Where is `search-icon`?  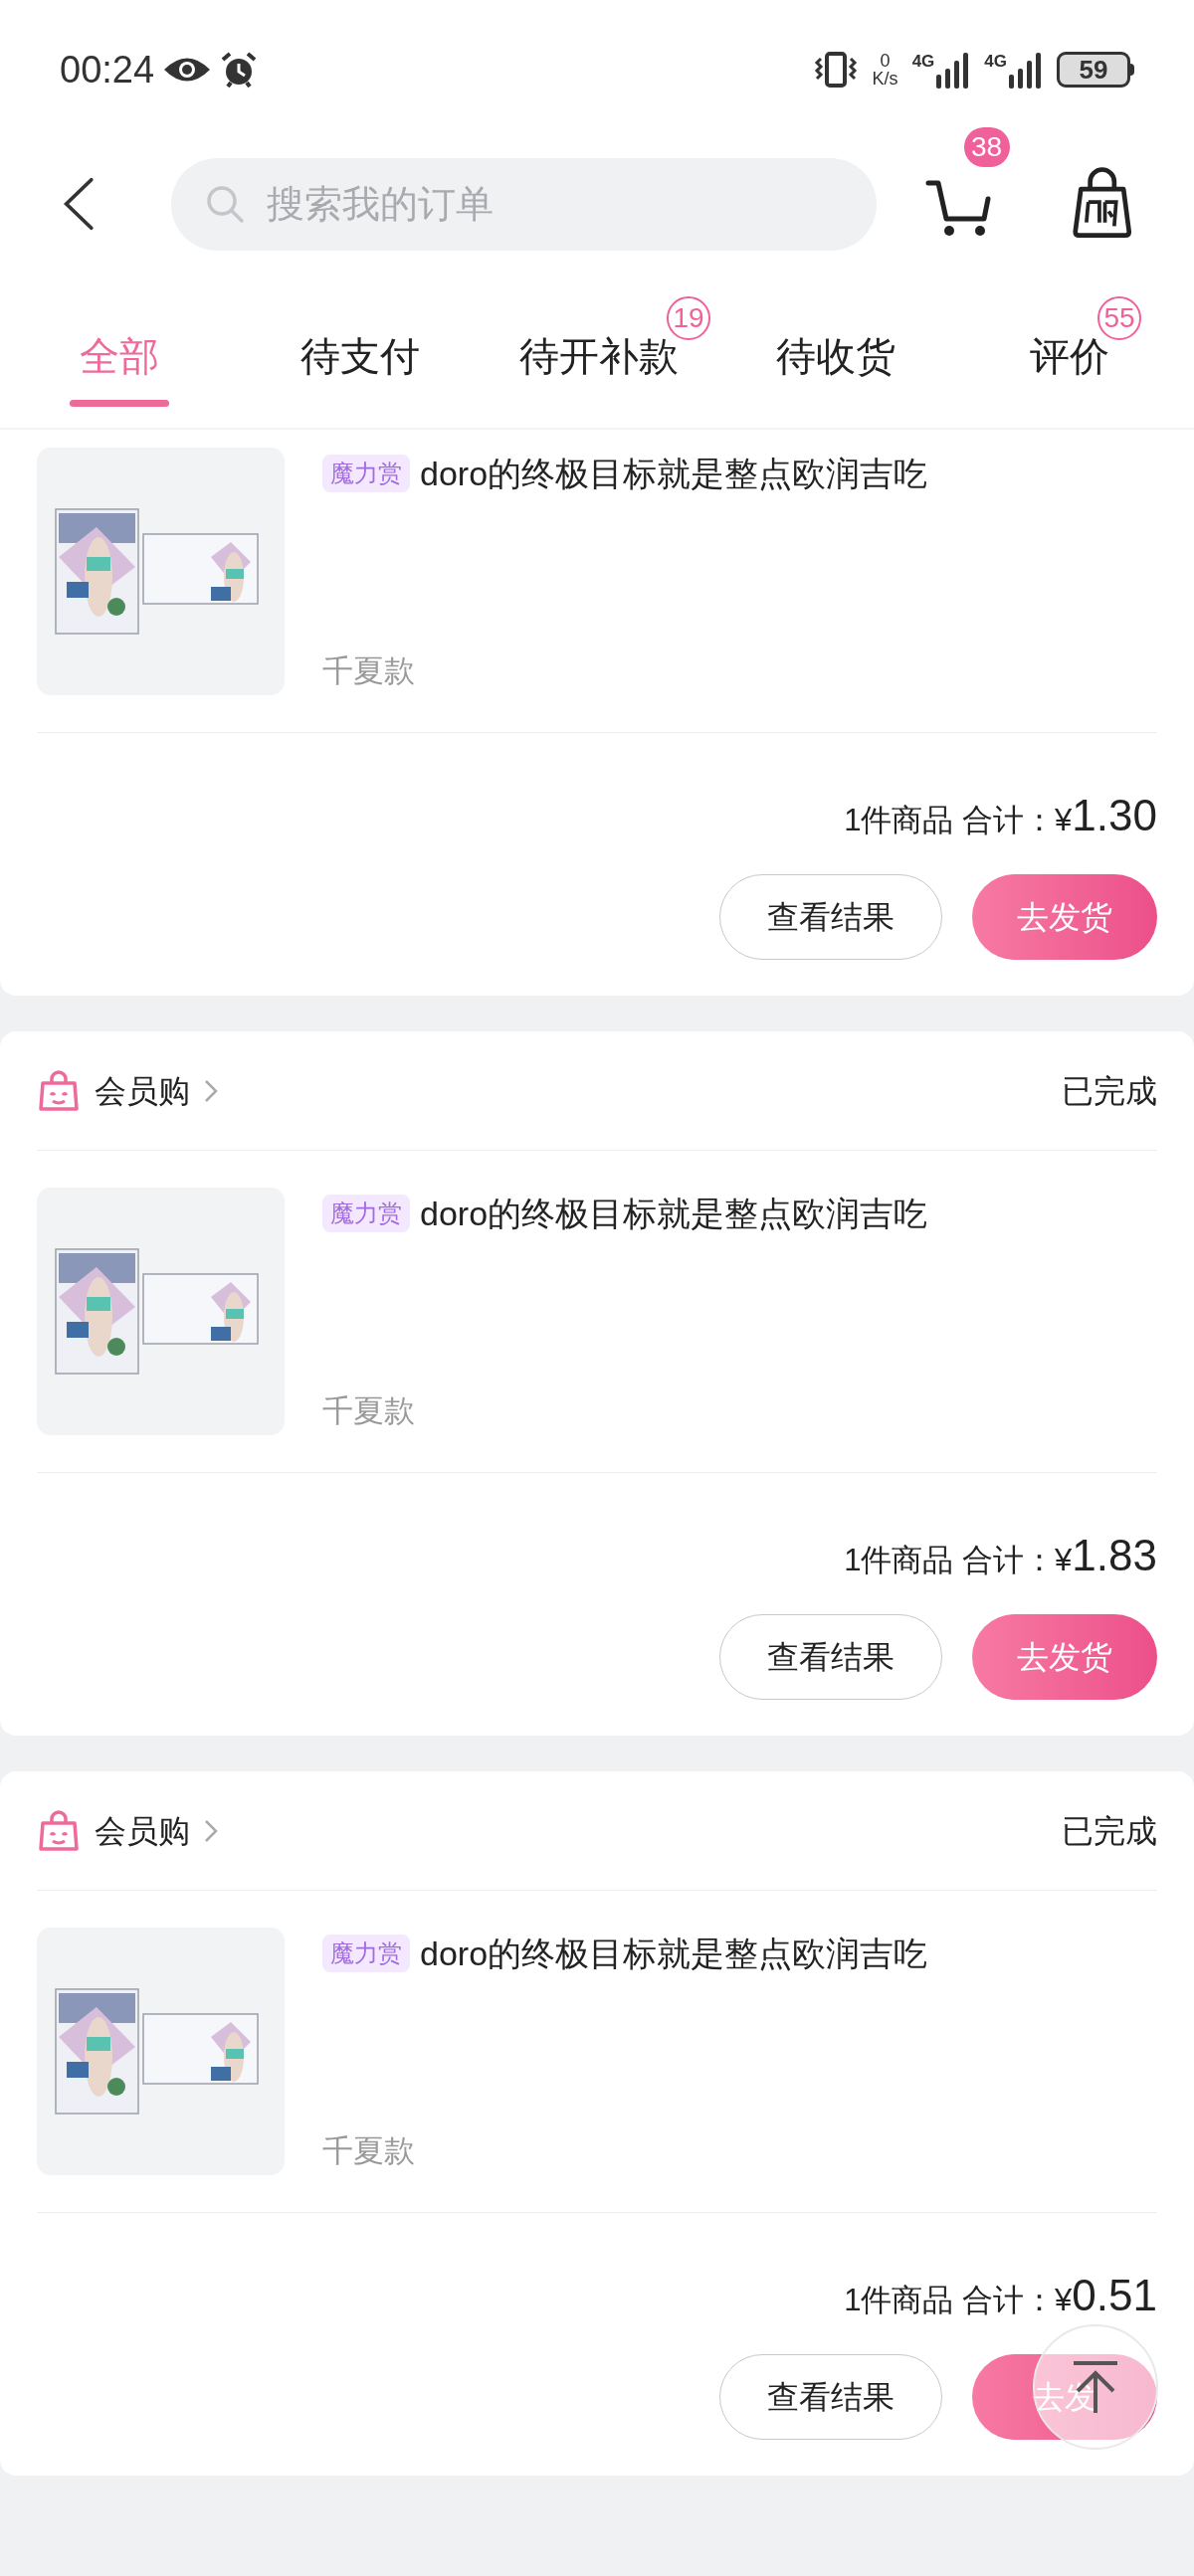 search-icon is located at coordinates (224, 203).